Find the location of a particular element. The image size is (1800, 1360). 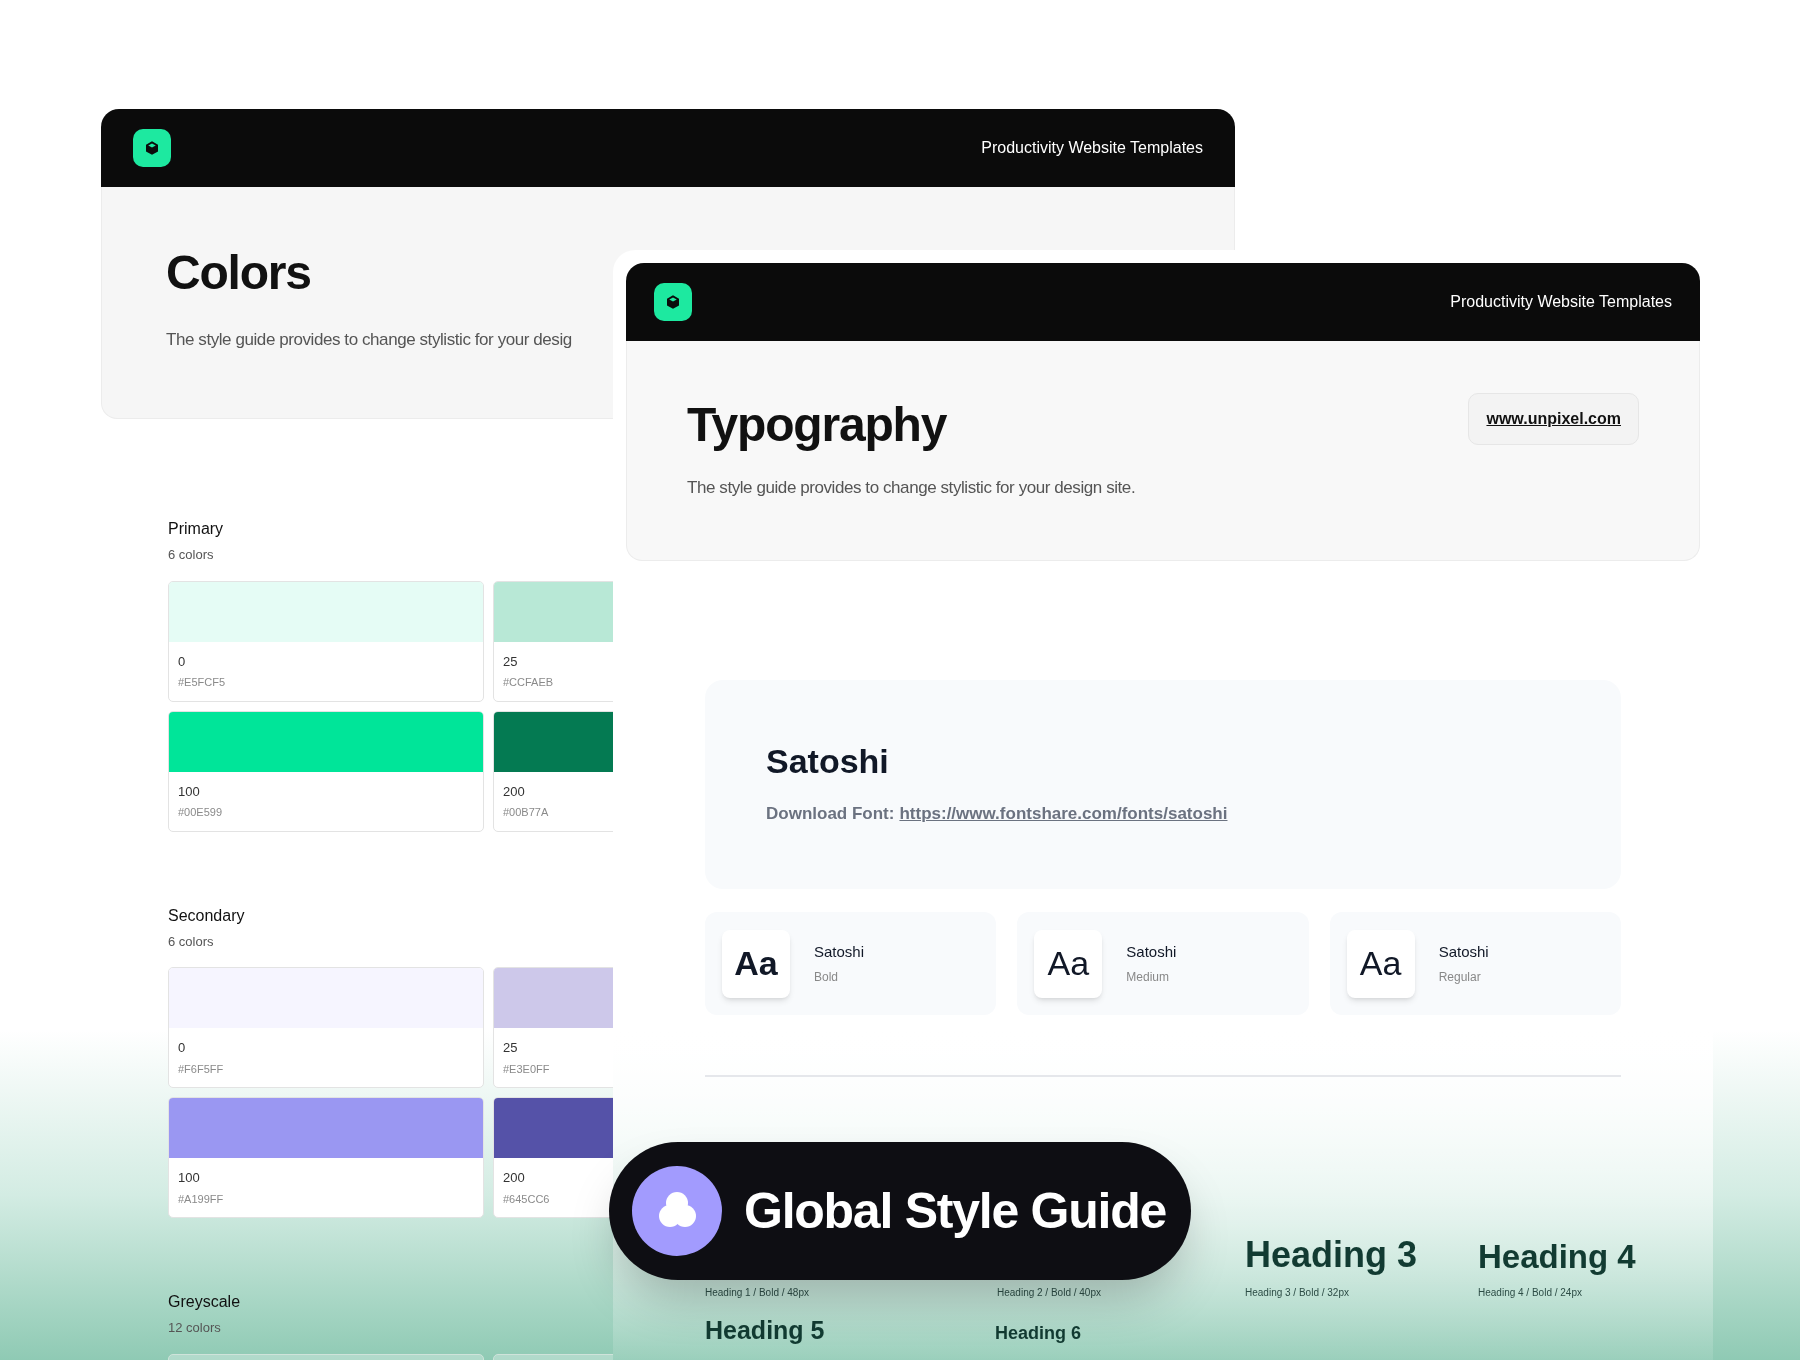

heading-spec: Heading 4 / Bold / 24px is located at coordinates (1530, 1293).